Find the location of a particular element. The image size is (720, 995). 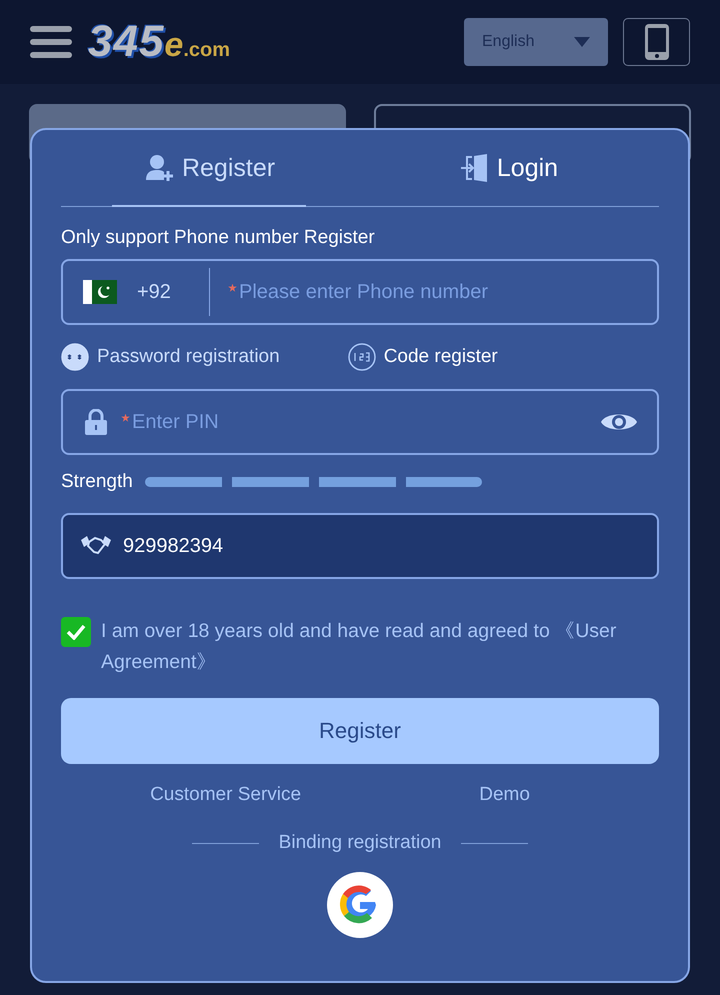

phone-field: +92 Please enter Phone number is located at coordinates (360, 292).